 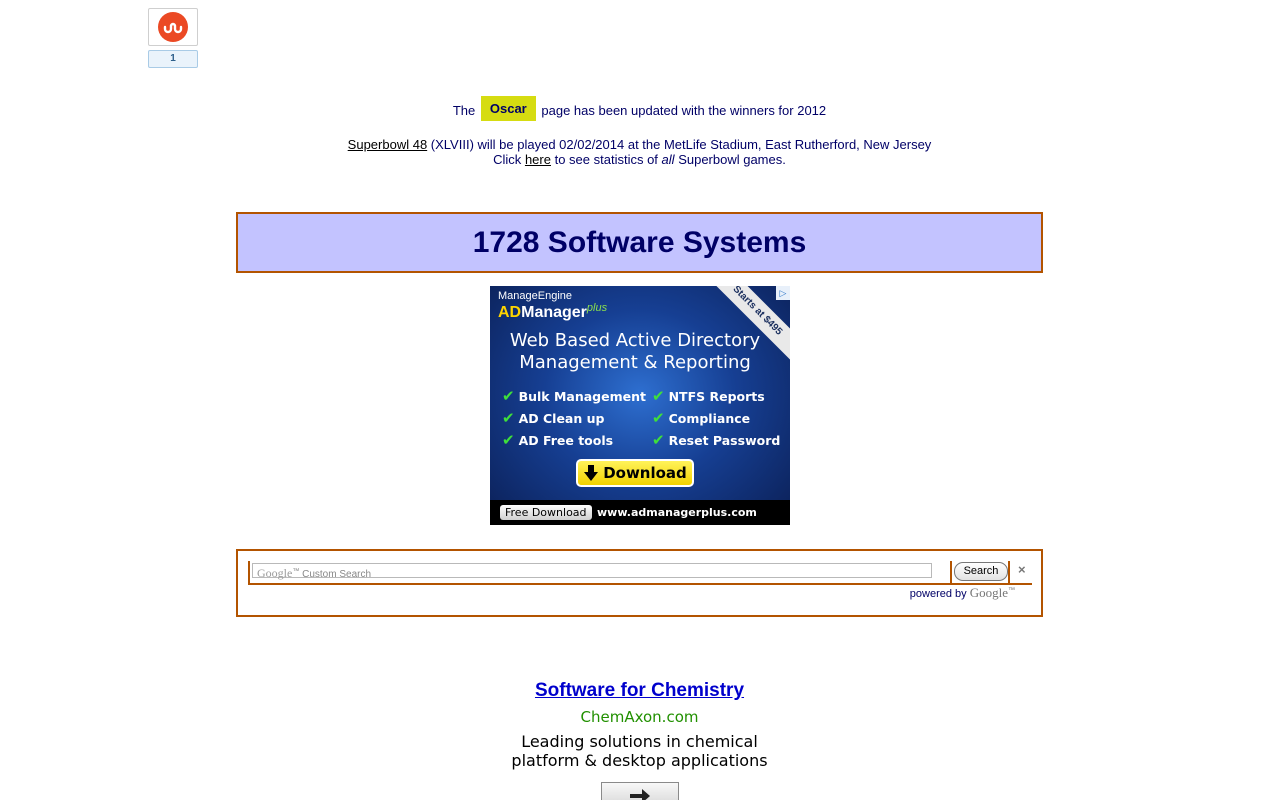 I want to click on chem-ad-url: ChemAxon.com, so click(x=639, y=717).